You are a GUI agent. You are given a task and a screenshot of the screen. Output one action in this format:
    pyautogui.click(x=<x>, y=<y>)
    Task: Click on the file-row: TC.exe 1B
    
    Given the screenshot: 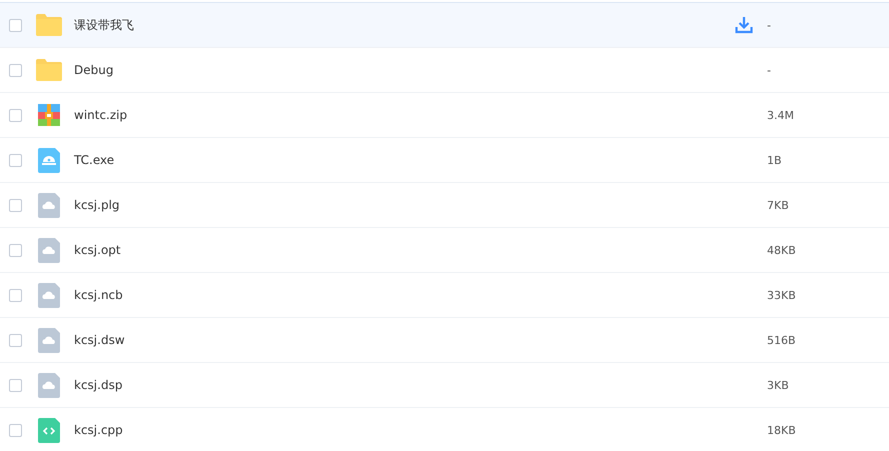 What is the action you would take?
    pyautogui.click(x=444, y=160)
    